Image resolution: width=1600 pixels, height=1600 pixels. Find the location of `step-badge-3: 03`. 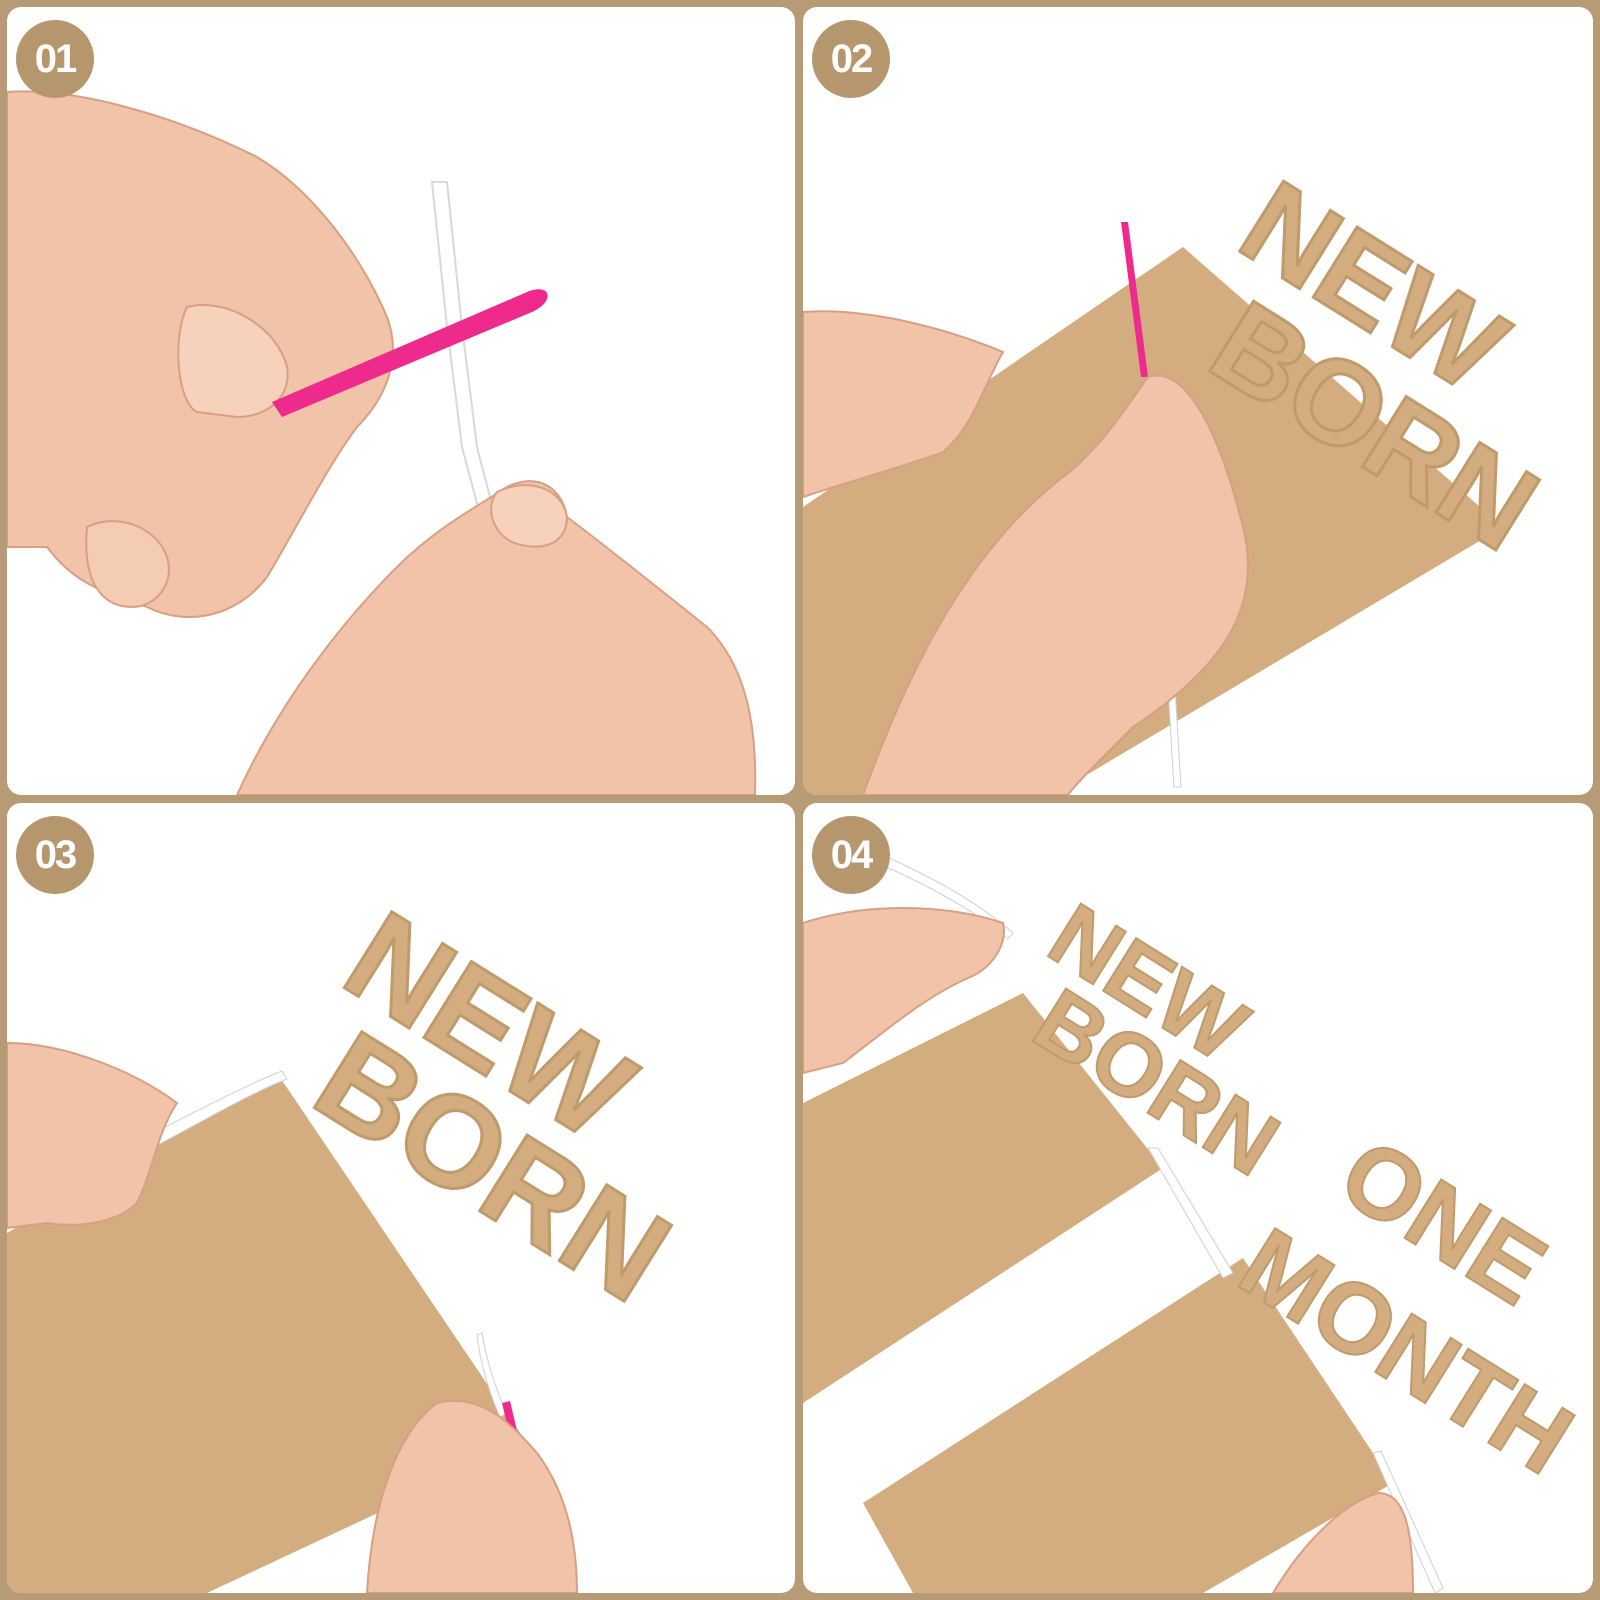

step-badge-3: 03 is located at coordinates (55, 855).